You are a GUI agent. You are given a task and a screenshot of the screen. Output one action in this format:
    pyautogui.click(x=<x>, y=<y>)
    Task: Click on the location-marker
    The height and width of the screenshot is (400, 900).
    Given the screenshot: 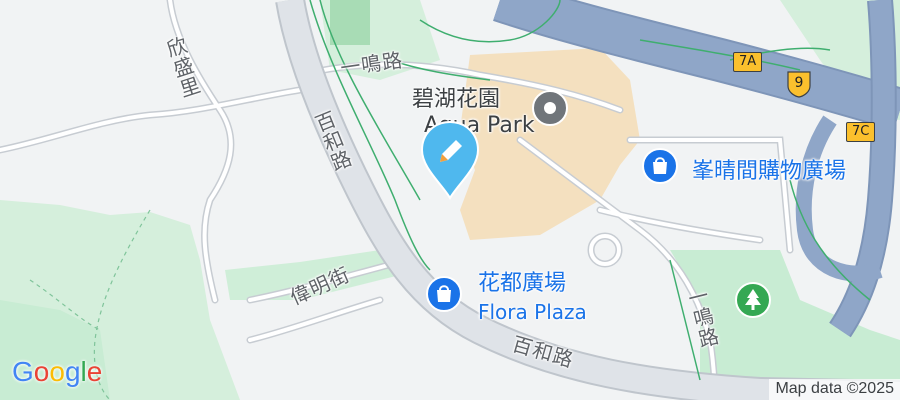 What is the action you would take?
    pyautogui.click(x=450, y=159)
    